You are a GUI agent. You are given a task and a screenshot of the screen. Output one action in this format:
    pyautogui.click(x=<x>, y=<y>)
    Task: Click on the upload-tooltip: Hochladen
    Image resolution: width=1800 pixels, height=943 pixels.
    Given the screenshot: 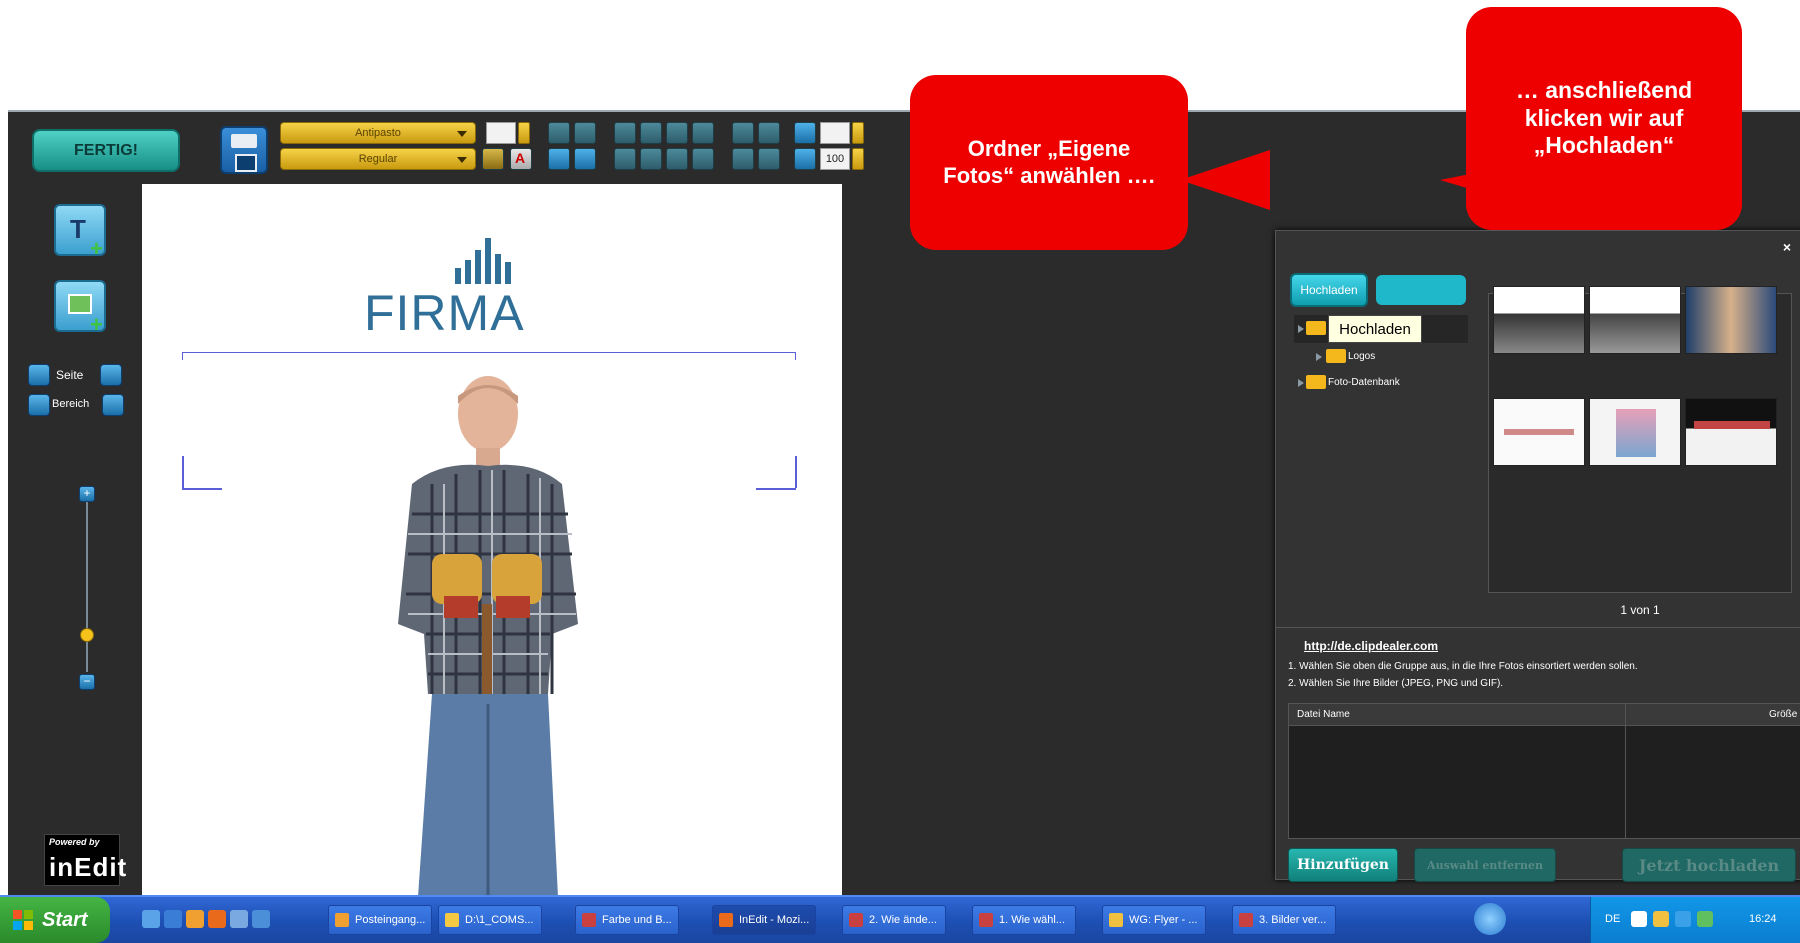 What is the action you would take?
    pyautogui.click(x=1375, y=329)
    